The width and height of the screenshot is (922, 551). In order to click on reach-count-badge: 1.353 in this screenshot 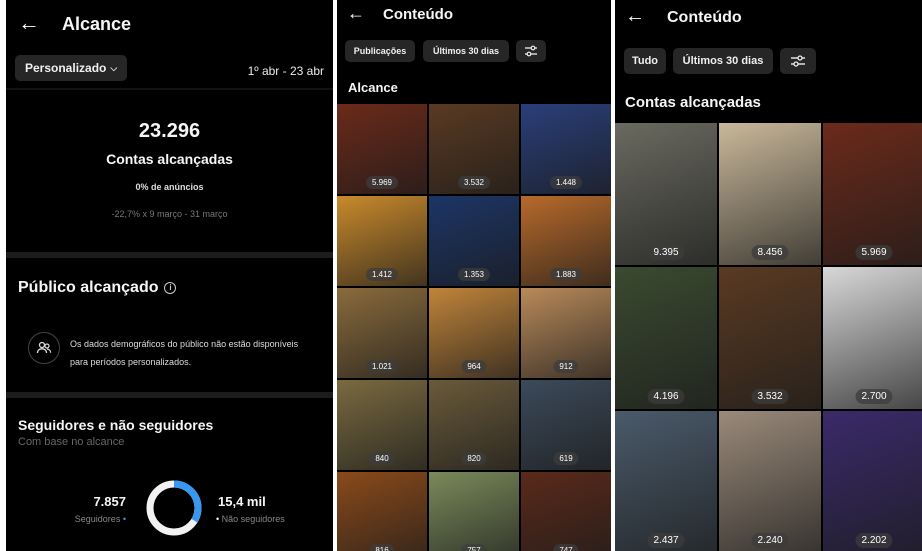, I will do `click(474, 274)`.